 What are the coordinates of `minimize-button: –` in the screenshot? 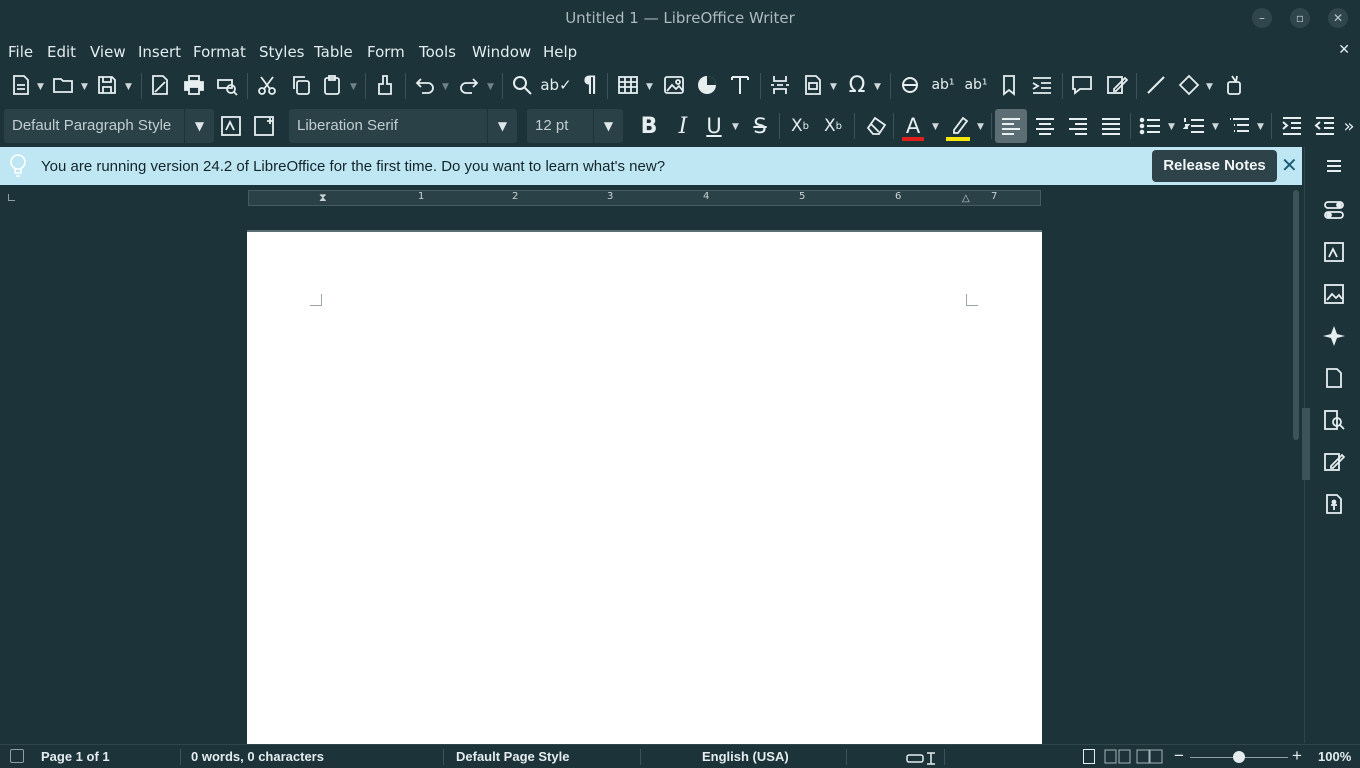 It's located at (1262, 18).